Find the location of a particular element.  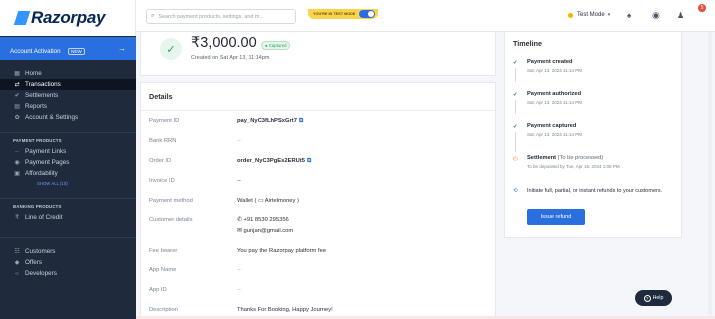

detail-value: pay_NyC3fLhPSxGrt7 ⧉ is located at coordinates (270, 121).